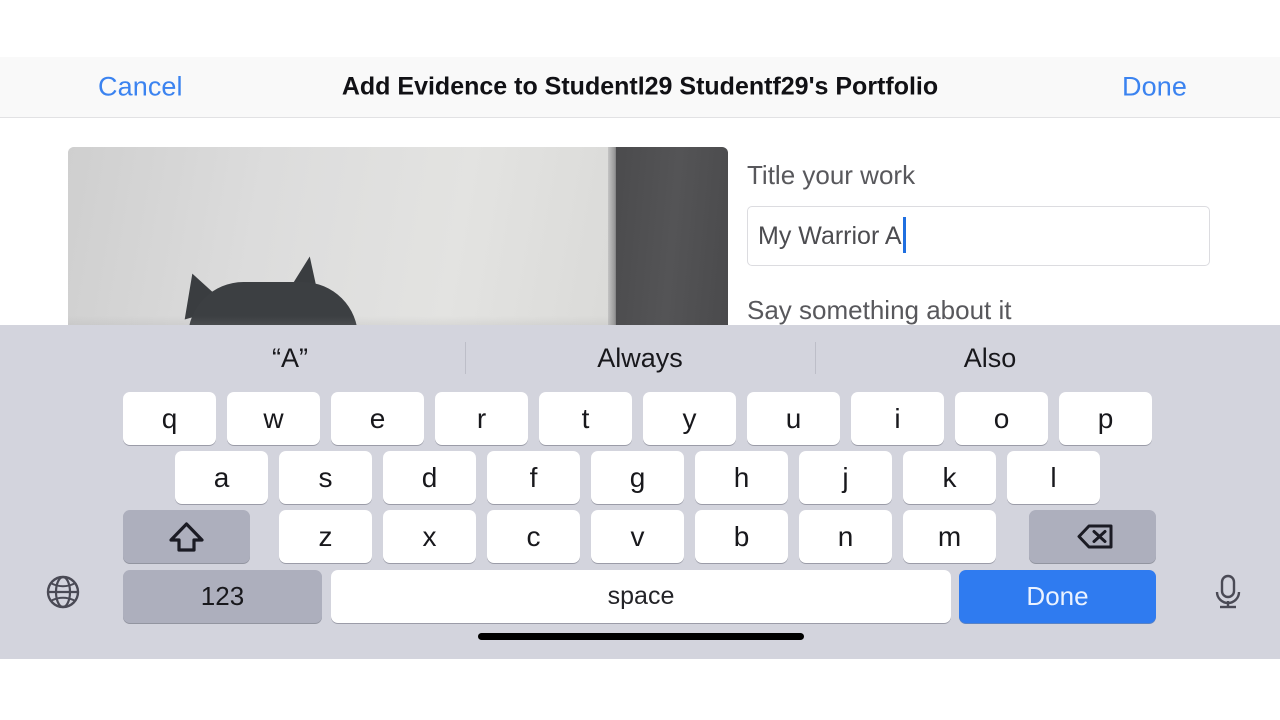 Image resolution: width=1280 pixels, height=720 pixels. I want to click on key-q: q, so click(169, 418).